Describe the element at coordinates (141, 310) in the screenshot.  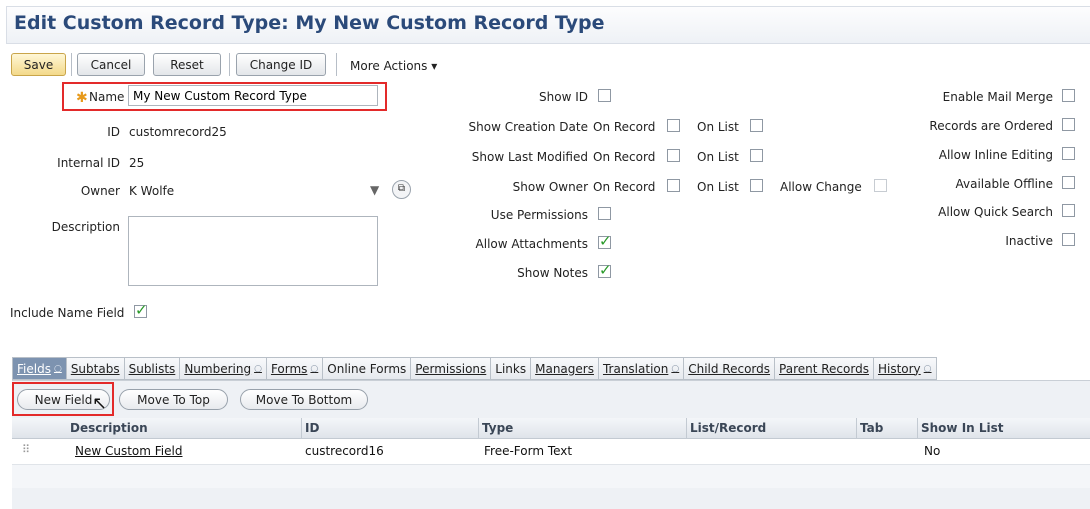
I see `include-name-field-checkbox` at that location.